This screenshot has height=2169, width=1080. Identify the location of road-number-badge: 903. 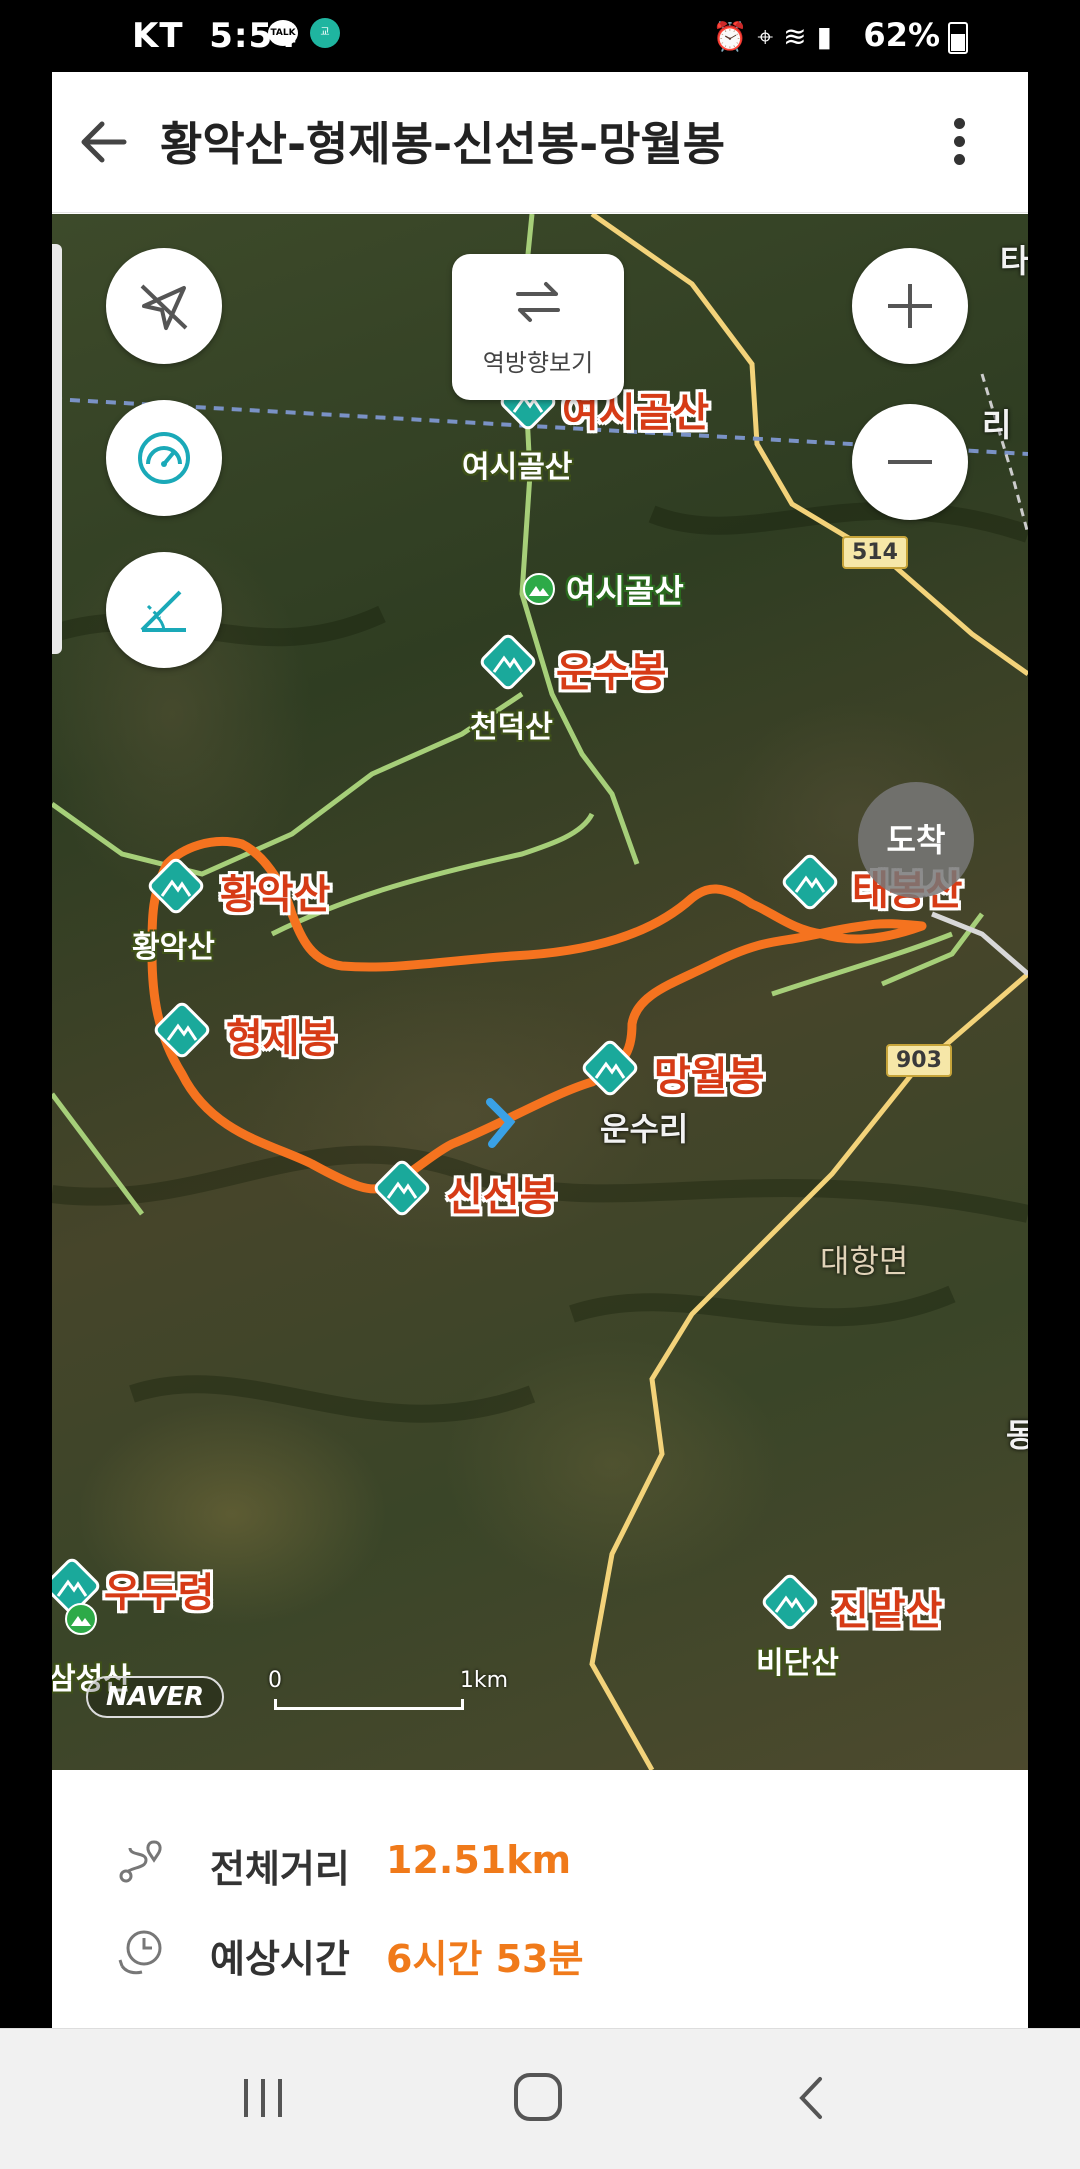
(919, 1060).